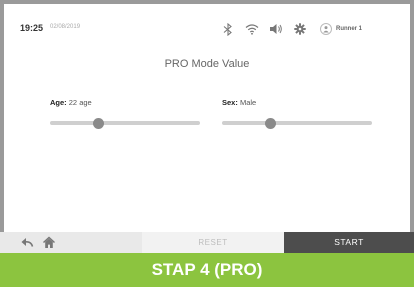  I want to click on user-avatar-icon, so click(326, 29).